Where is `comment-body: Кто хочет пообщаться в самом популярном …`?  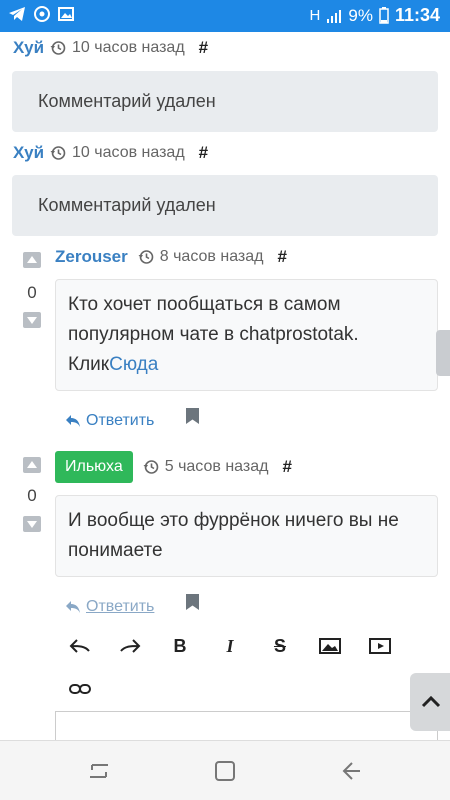 comment-body: Кто хочет пообщаться в самом популярном … is located at coordinates (246, 335).